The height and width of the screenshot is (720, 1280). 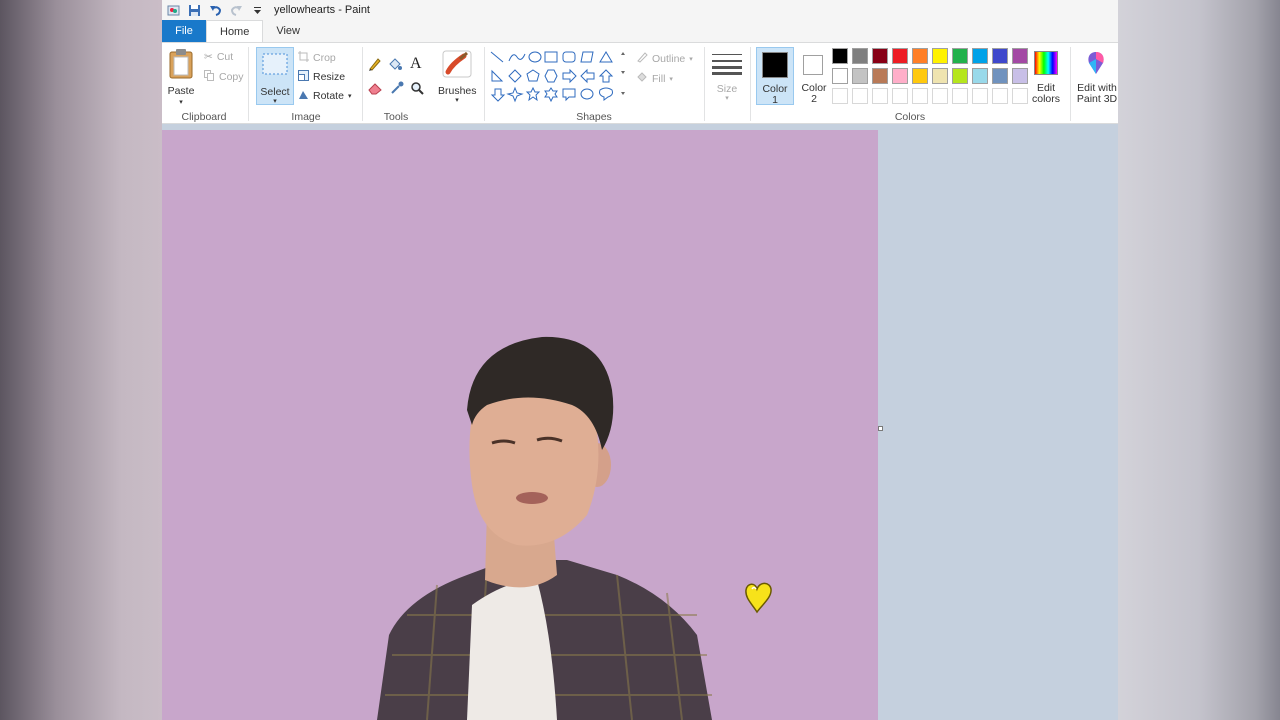 What do you see at coordinates (727, 66) in the screenshot?
I see `line-width-icon` at bounding box center [727, 66].